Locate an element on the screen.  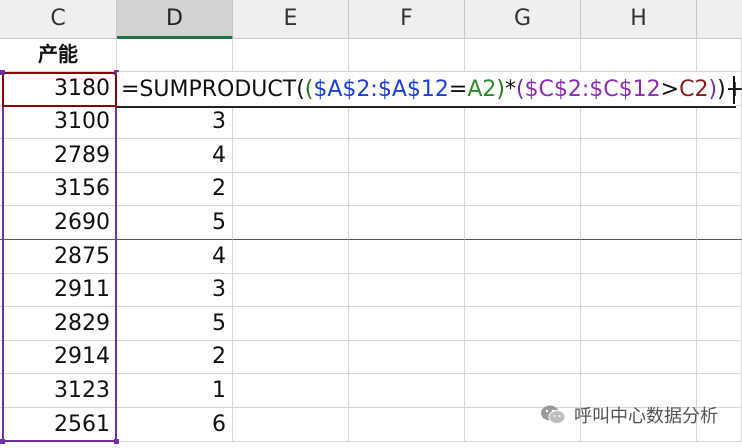
formula-function: =SUMPRODUCT( is located at coordinates (213, 89).